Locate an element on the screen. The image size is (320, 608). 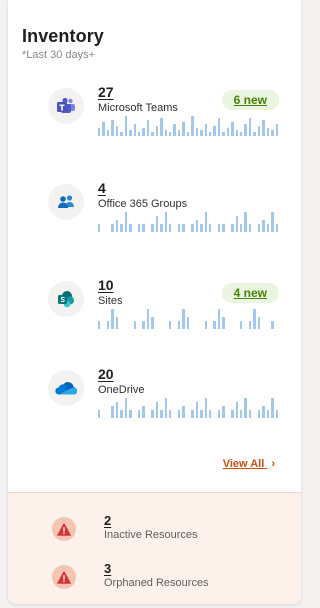
view-all-link: View All › is located at coordinates (249, 464).